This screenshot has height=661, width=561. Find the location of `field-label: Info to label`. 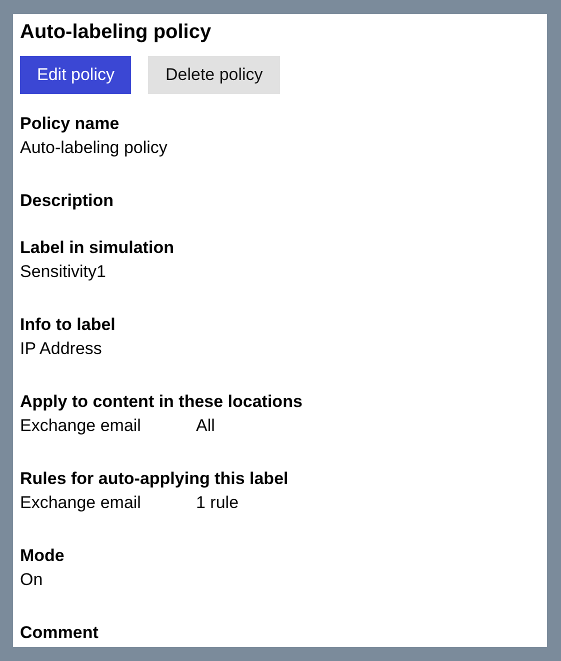

field-label: Info to label is located at coordinates (68, 325).